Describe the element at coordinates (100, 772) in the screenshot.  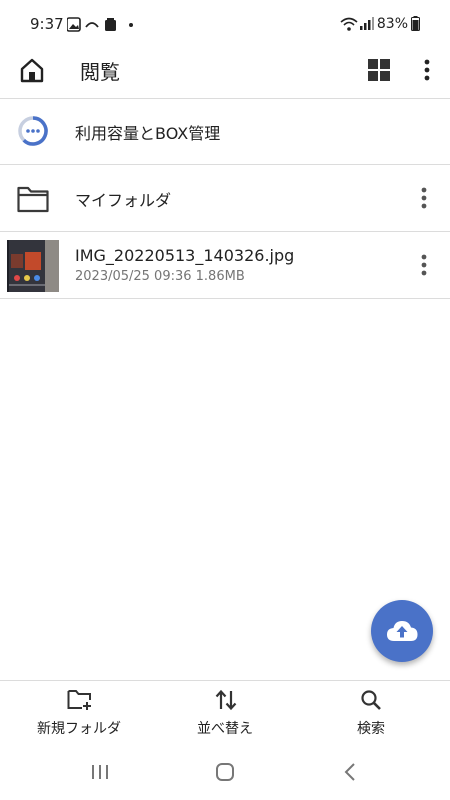
I see `recent-apps-icon` at that location.